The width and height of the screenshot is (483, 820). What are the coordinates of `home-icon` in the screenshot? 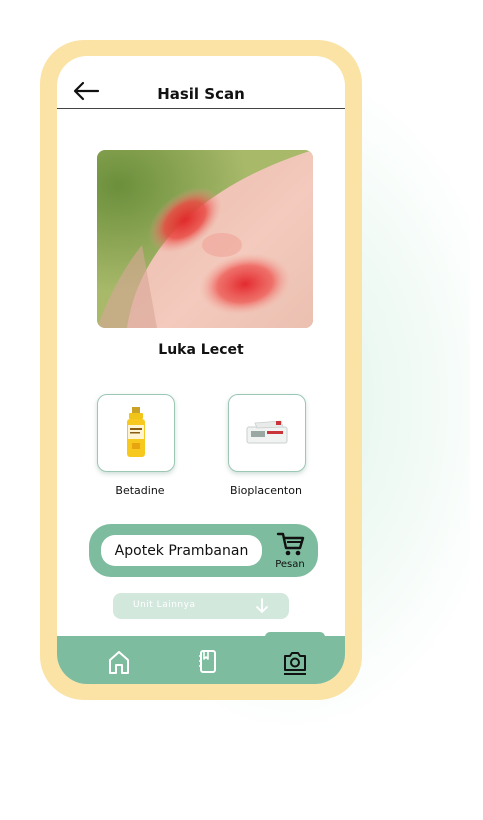 It's located at (119, 662).